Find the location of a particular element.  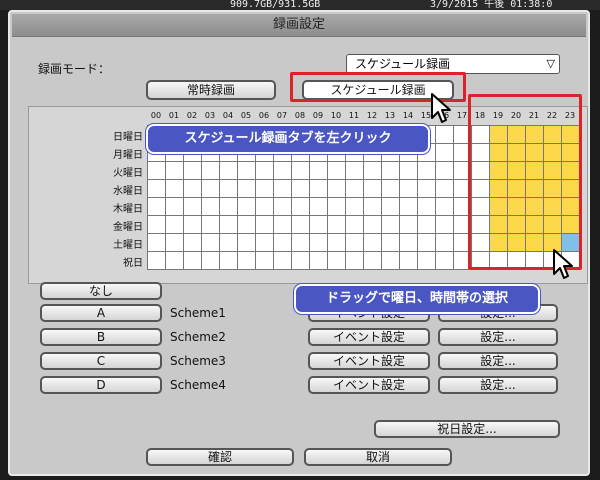

scheme-a-button: A is located at coordinates (101, 313).